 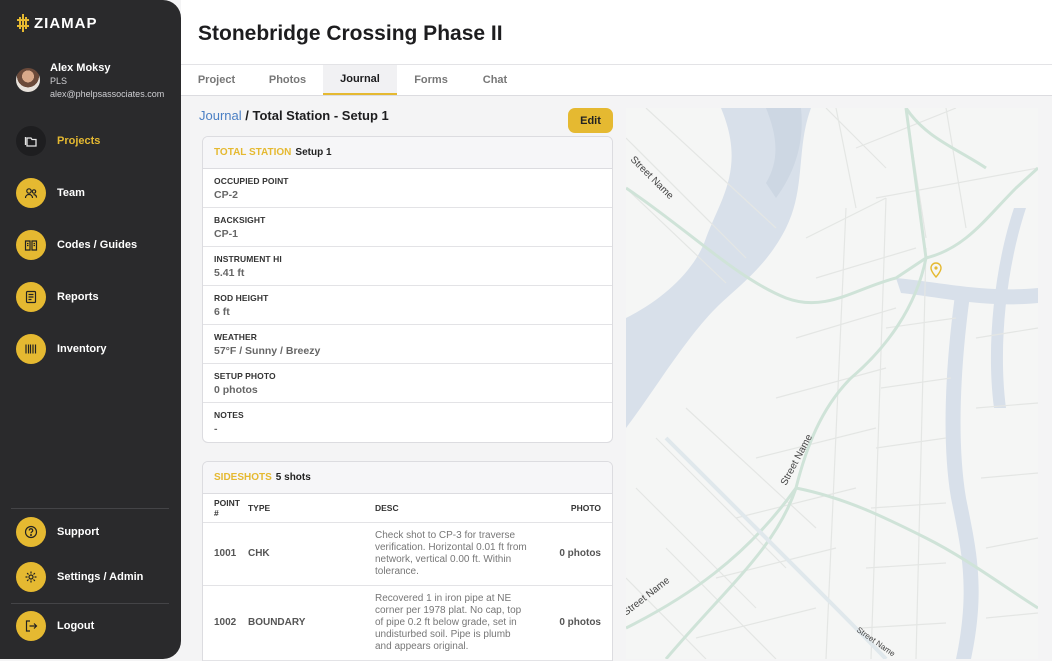 I want to click on folder-icon, so click(x=31, y=141).